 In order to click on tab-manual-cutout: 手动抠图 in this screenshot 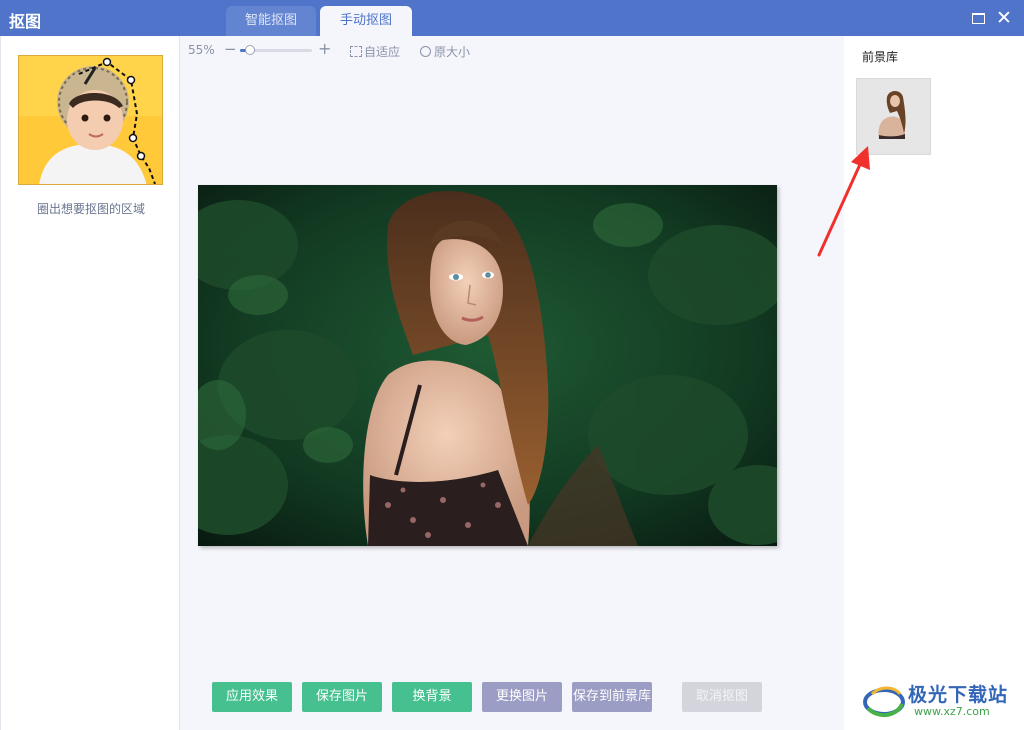, I will do `click(366, 21)`.